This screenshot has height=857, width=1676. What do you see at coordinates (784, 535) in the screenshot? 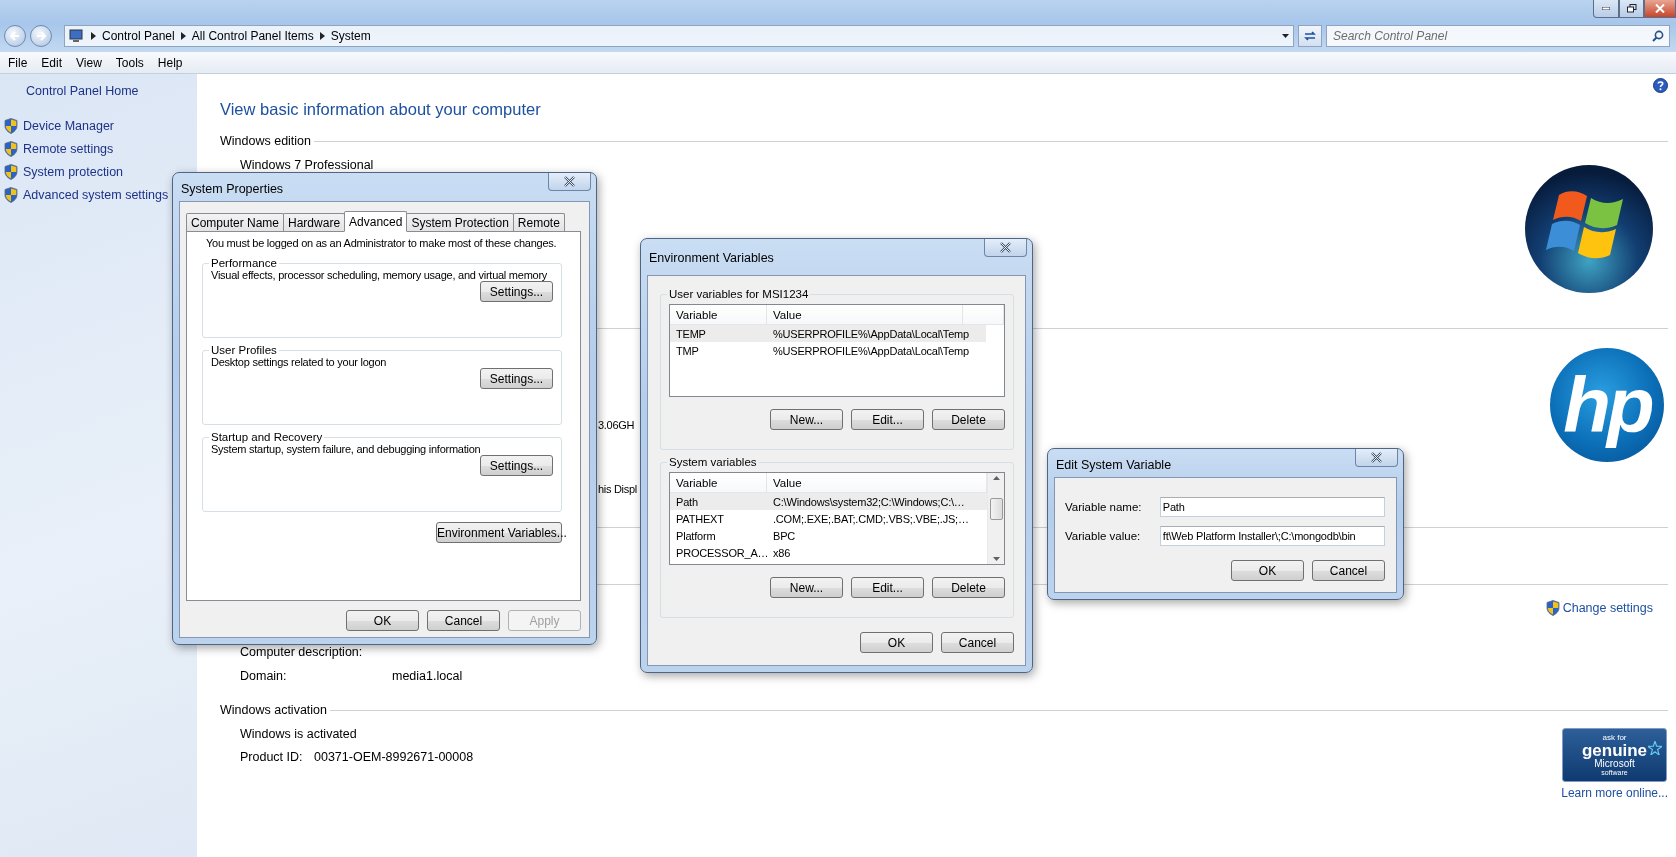
I see `variable-value: BPC` at bounding box center [784, 535].